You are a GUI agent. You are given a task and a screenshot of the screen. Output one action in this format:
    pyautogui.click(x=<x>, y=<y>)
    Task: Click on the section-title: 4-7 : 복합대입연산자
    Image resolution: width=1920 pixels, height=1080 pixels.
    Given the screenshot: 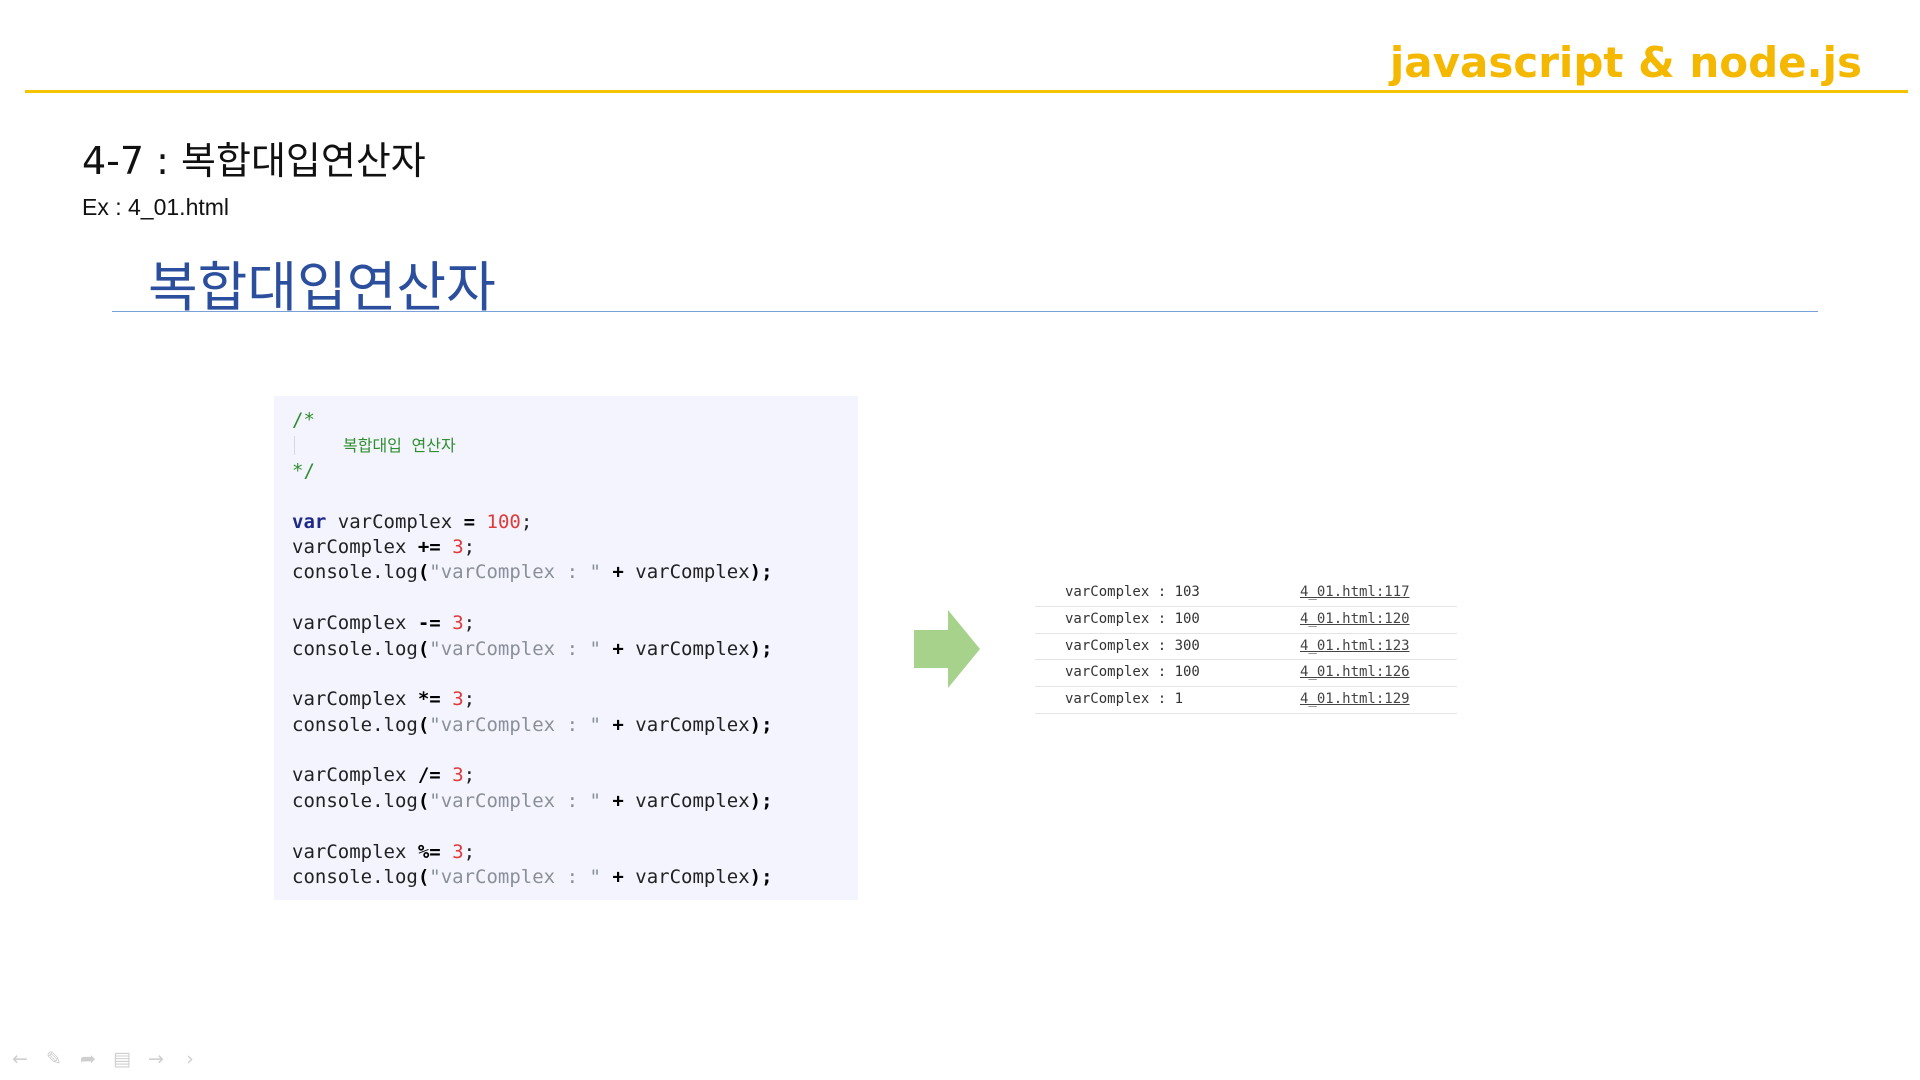 What is the action you would take?
    pyautogui.click(x=254, y=161)
    